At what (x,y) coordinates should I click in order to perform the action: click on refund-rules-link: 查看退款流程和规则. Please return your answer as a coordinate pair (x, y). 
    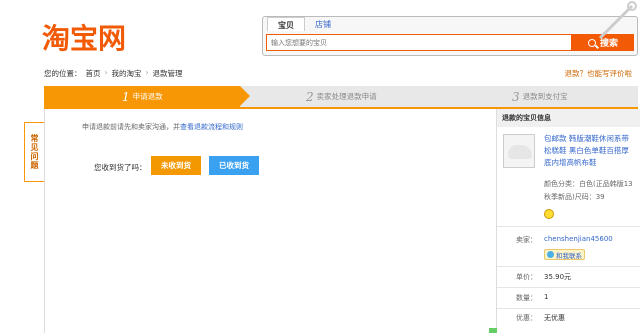
    Looking at the image, I should click on (211, 127).